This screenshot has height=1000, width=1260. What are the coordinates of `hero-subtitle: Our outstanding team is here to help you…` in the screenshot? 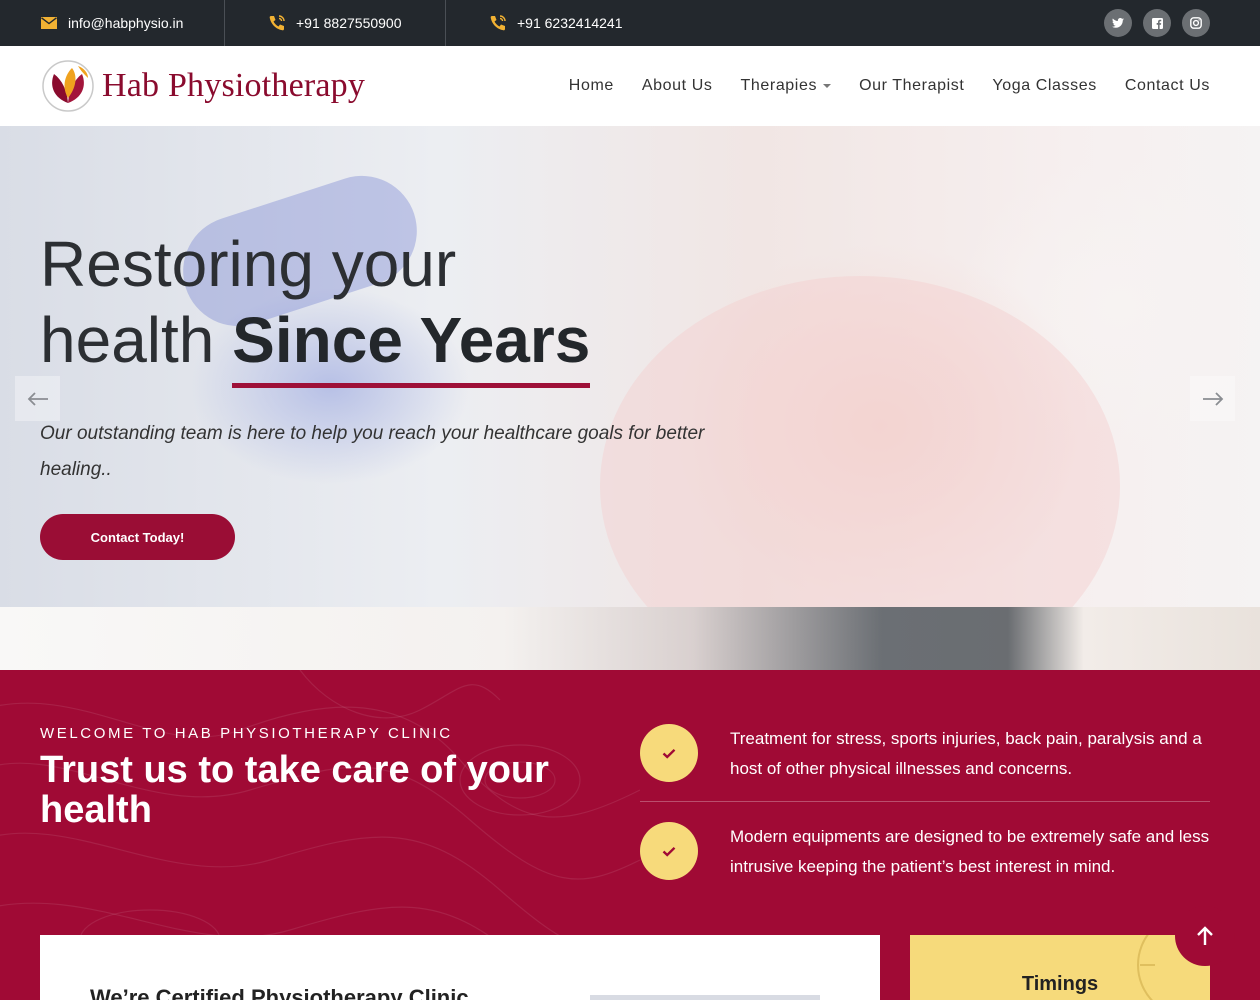 It's located at (372, 451).